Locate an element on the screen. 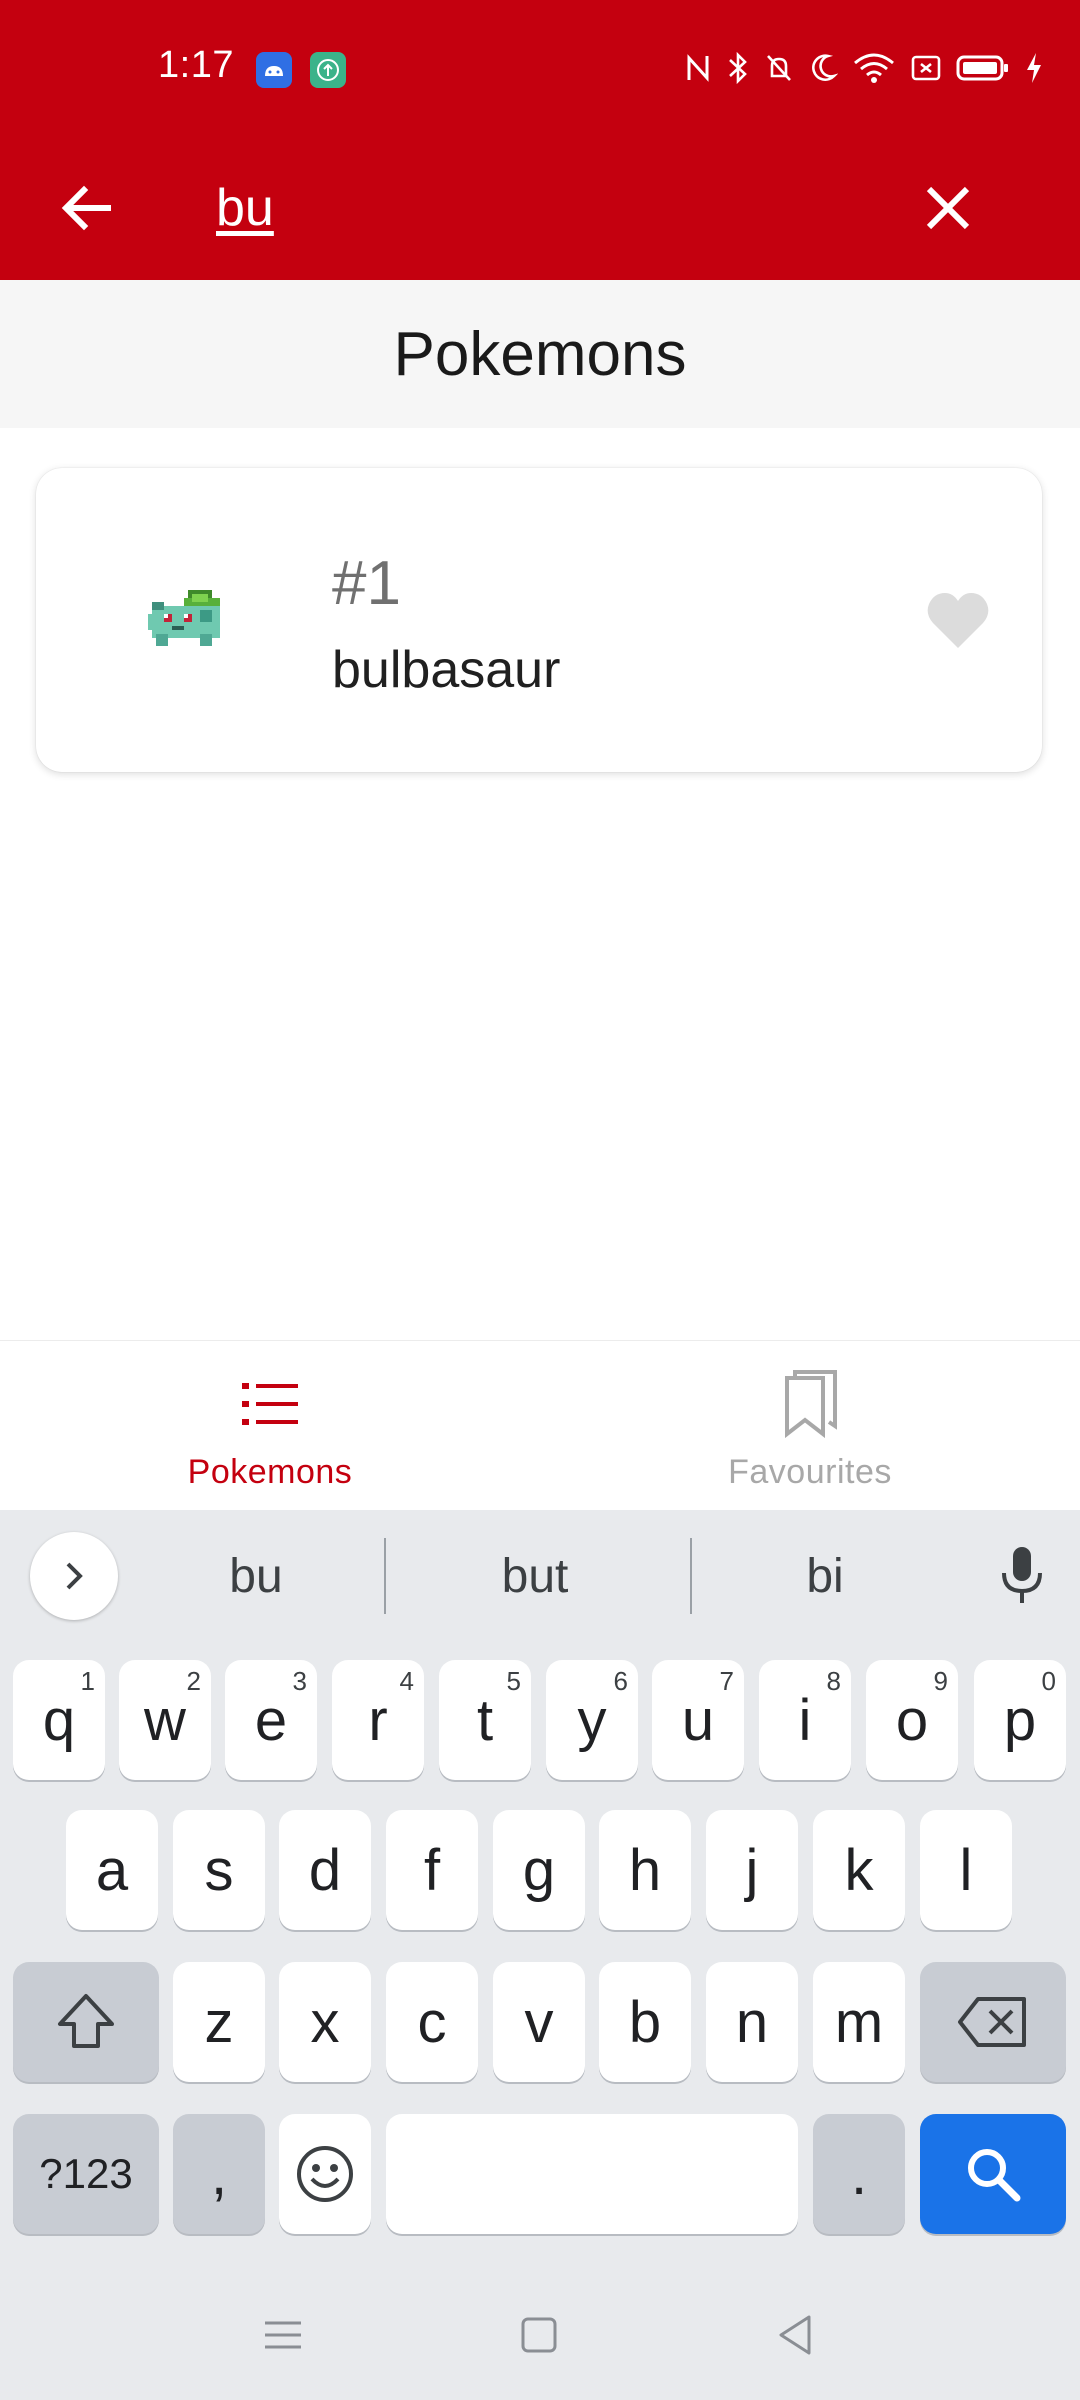 The width and height of the screenshot is (1080, 2400). key-t: t5 is located at coordinates (485, 1720).